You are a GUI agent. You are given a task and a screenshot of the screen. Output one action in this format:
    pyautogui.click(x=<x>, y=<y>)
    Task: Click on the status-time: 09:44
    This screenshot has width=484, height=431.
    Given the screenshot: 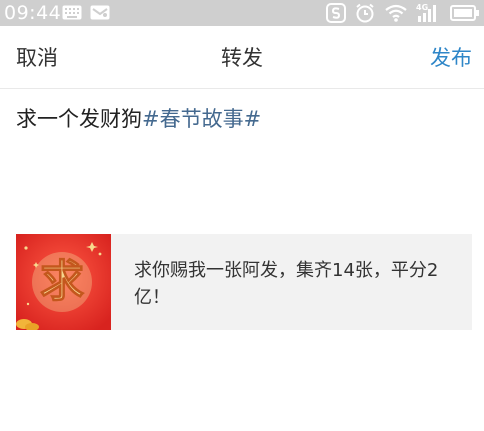 What is the action you would take?
    pyautogui.click(x=33, y=13)
    